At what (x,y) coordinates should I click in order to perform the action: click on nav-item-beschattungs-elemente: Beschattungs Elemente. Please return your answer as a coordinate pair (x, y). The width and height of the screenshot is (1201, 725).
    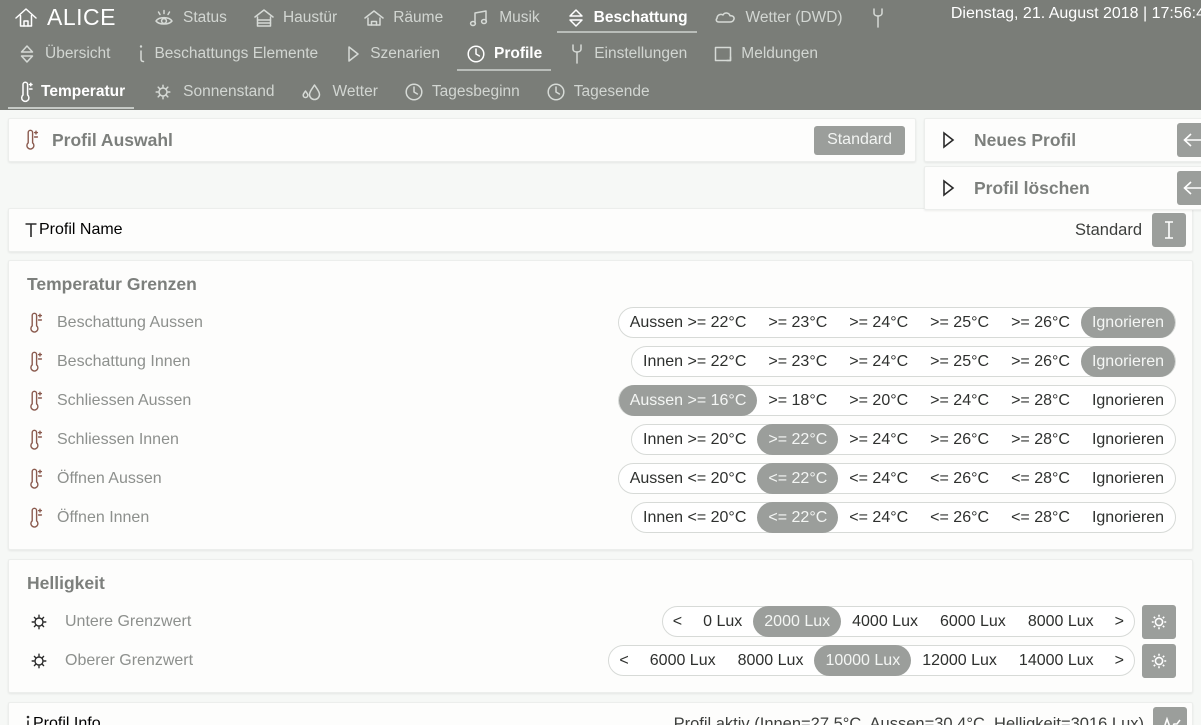
    Looking at the image, I should click on (227, 54).